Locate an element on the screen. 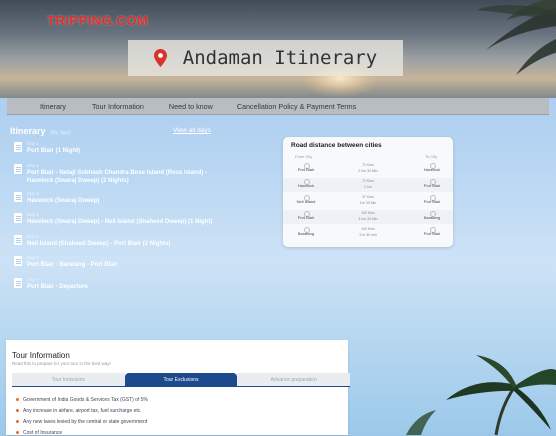 The height and width of the screenshot is (436, 556). distance-row: Port Blair 72 Kms 2 hrs 30 Min Havelock is located at coordinates (368, 169).